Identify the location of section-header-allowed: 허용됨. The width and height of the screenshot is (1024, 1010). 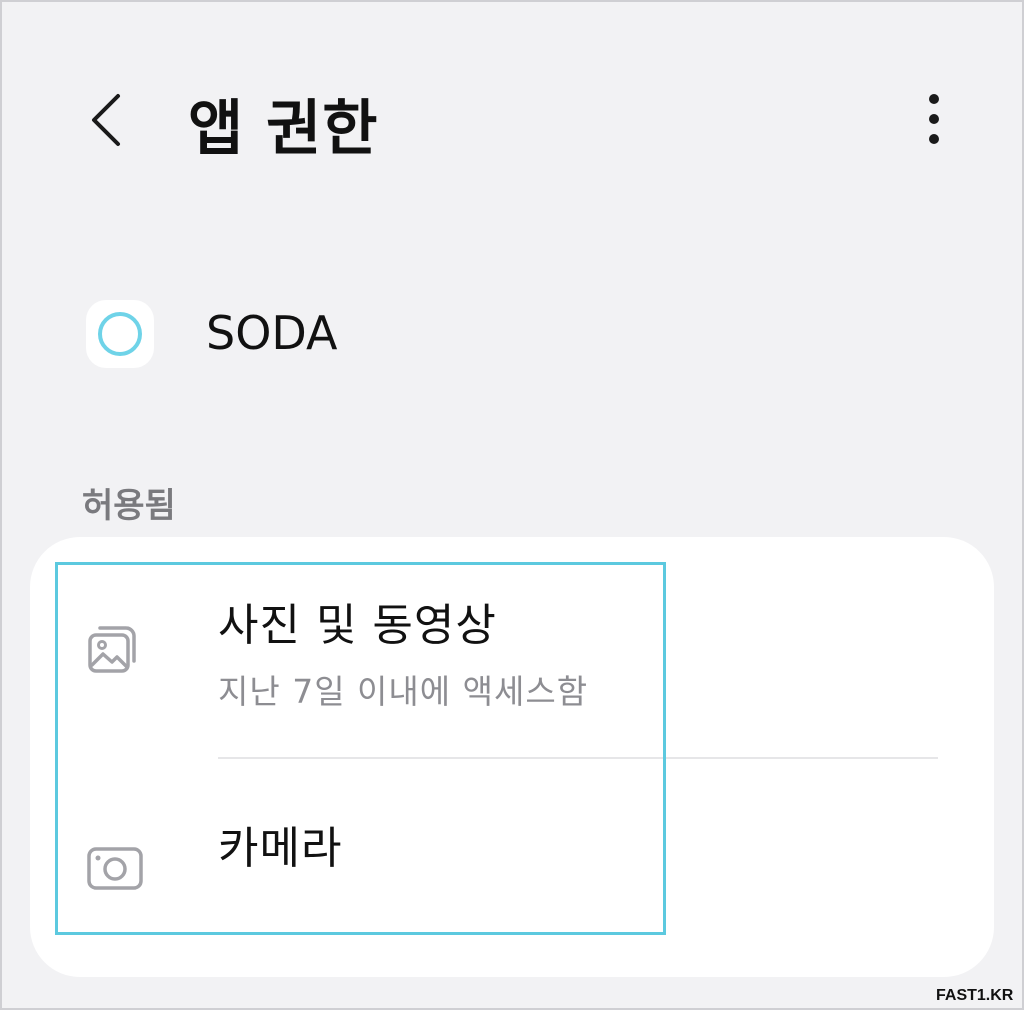
(129, 506).